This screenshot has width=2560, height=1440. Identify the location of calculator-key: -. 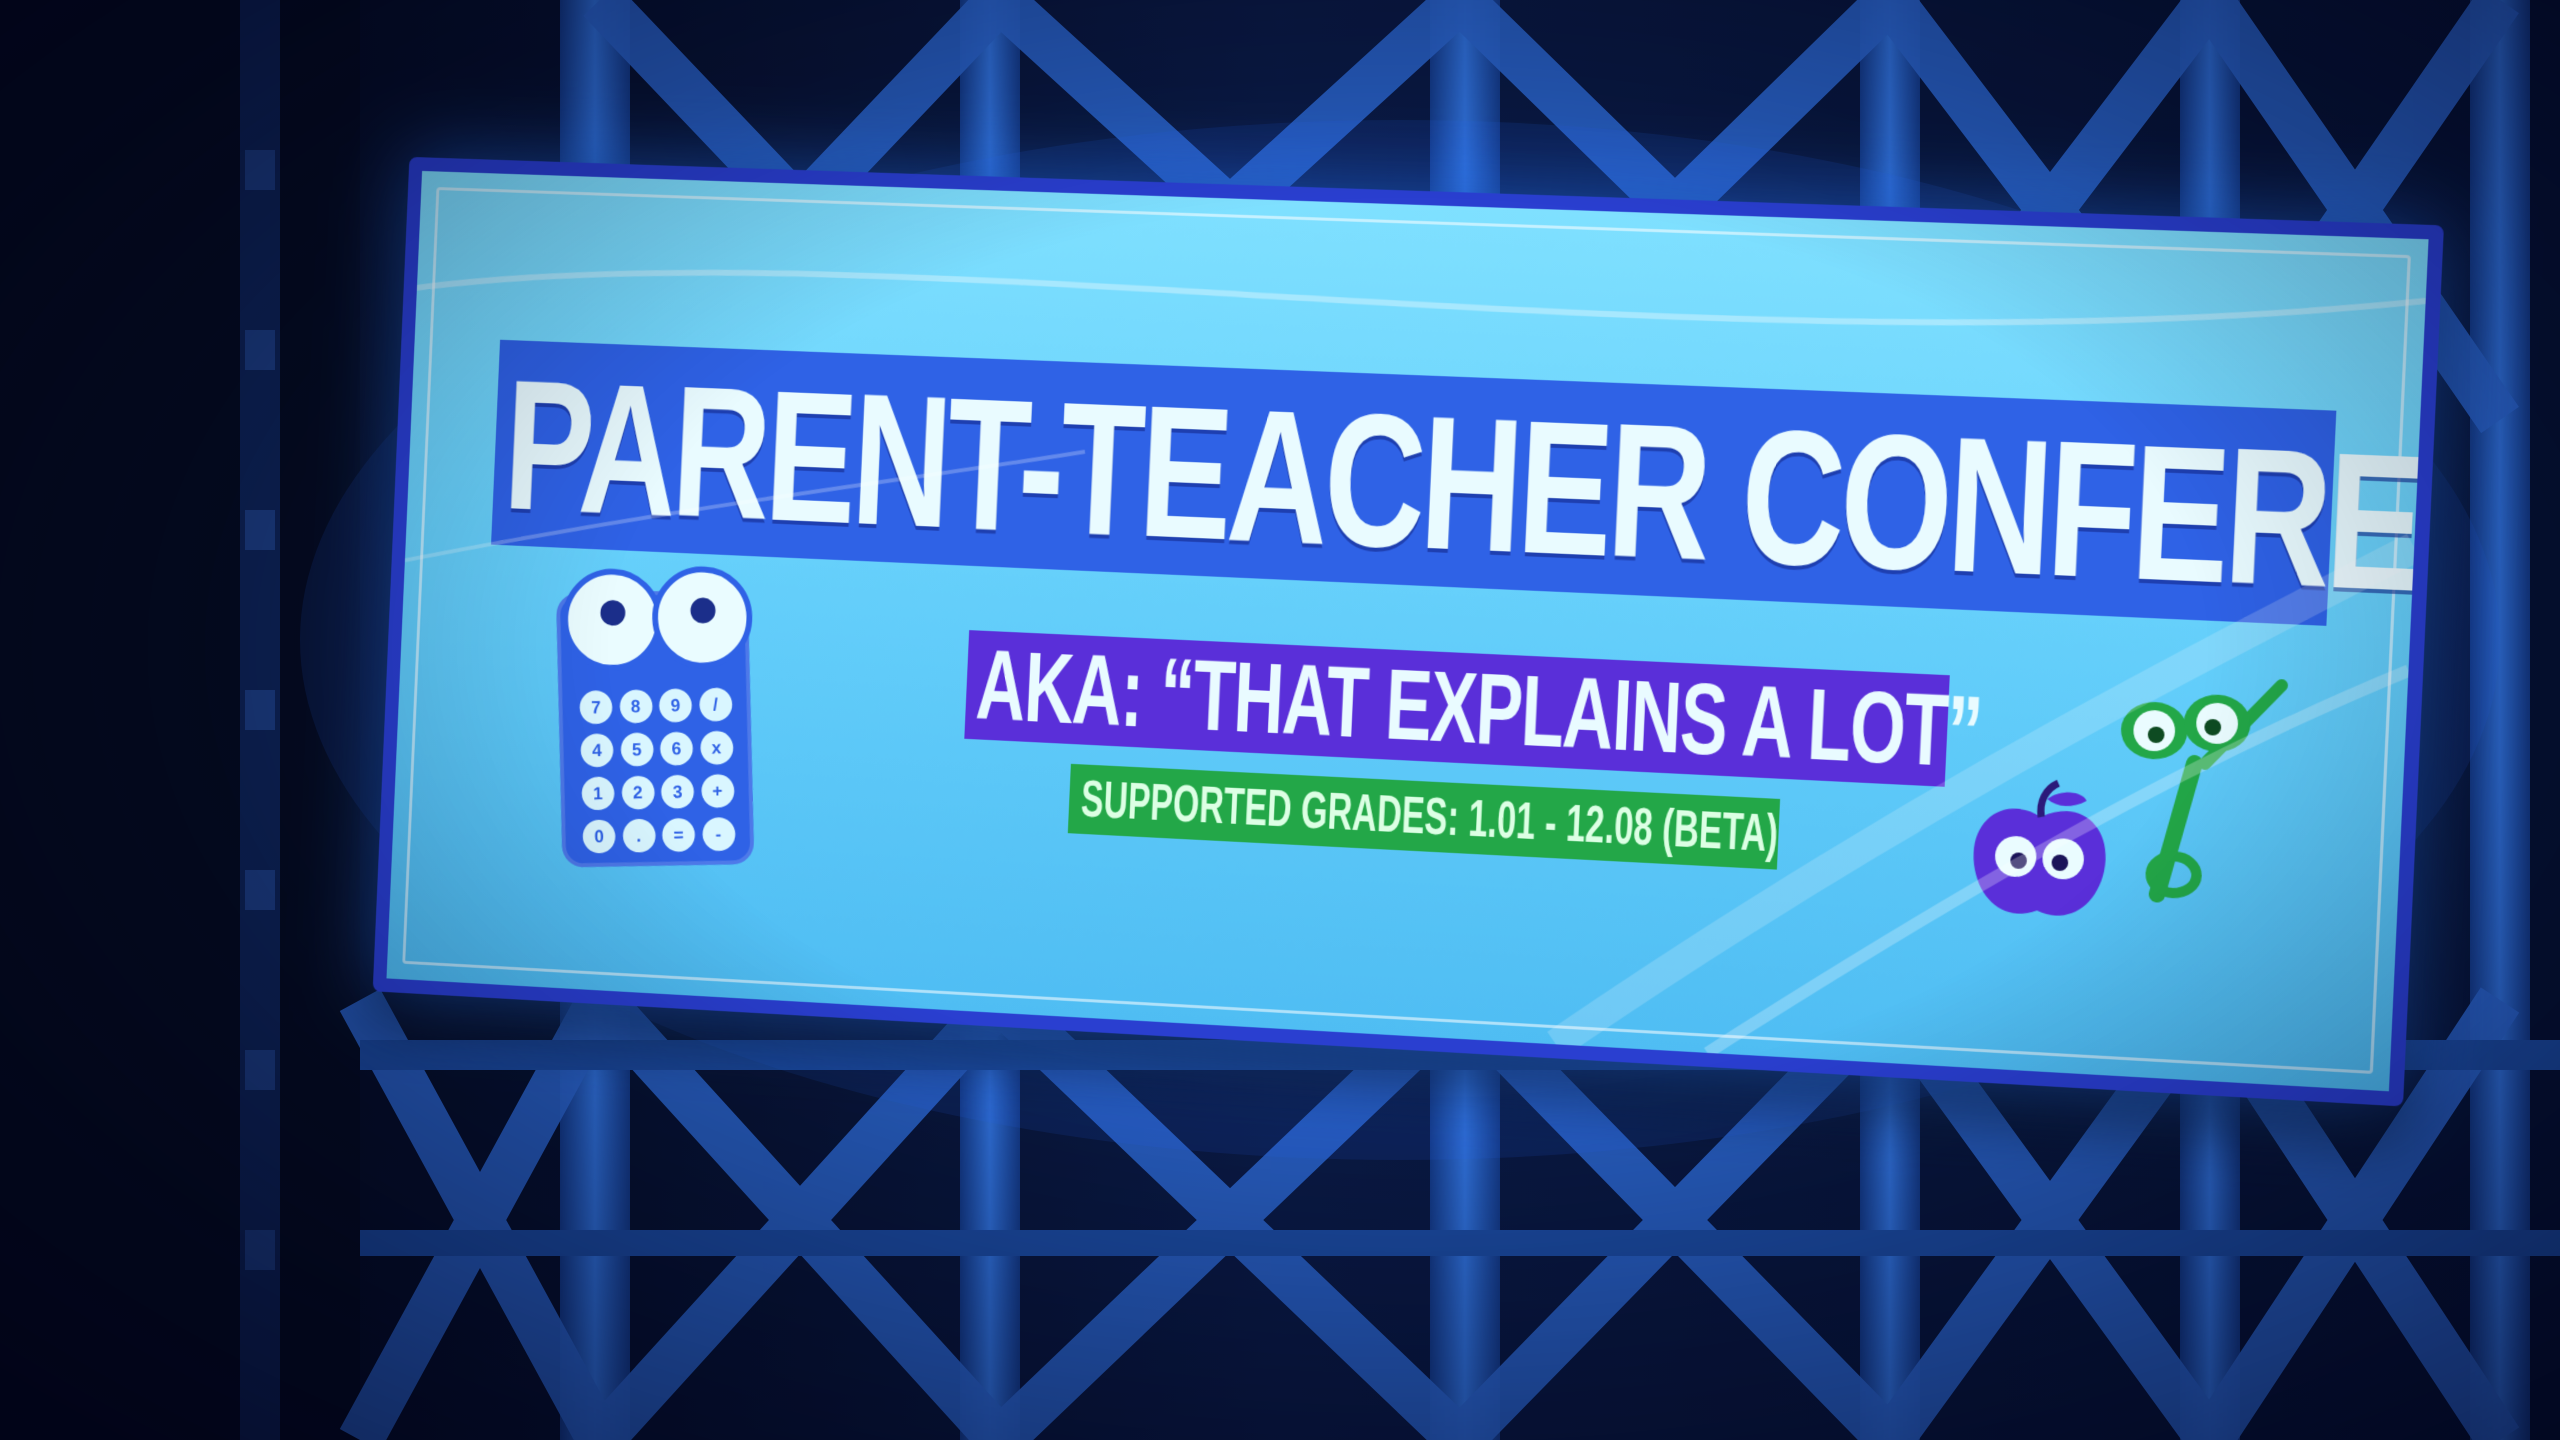
(718, 834).